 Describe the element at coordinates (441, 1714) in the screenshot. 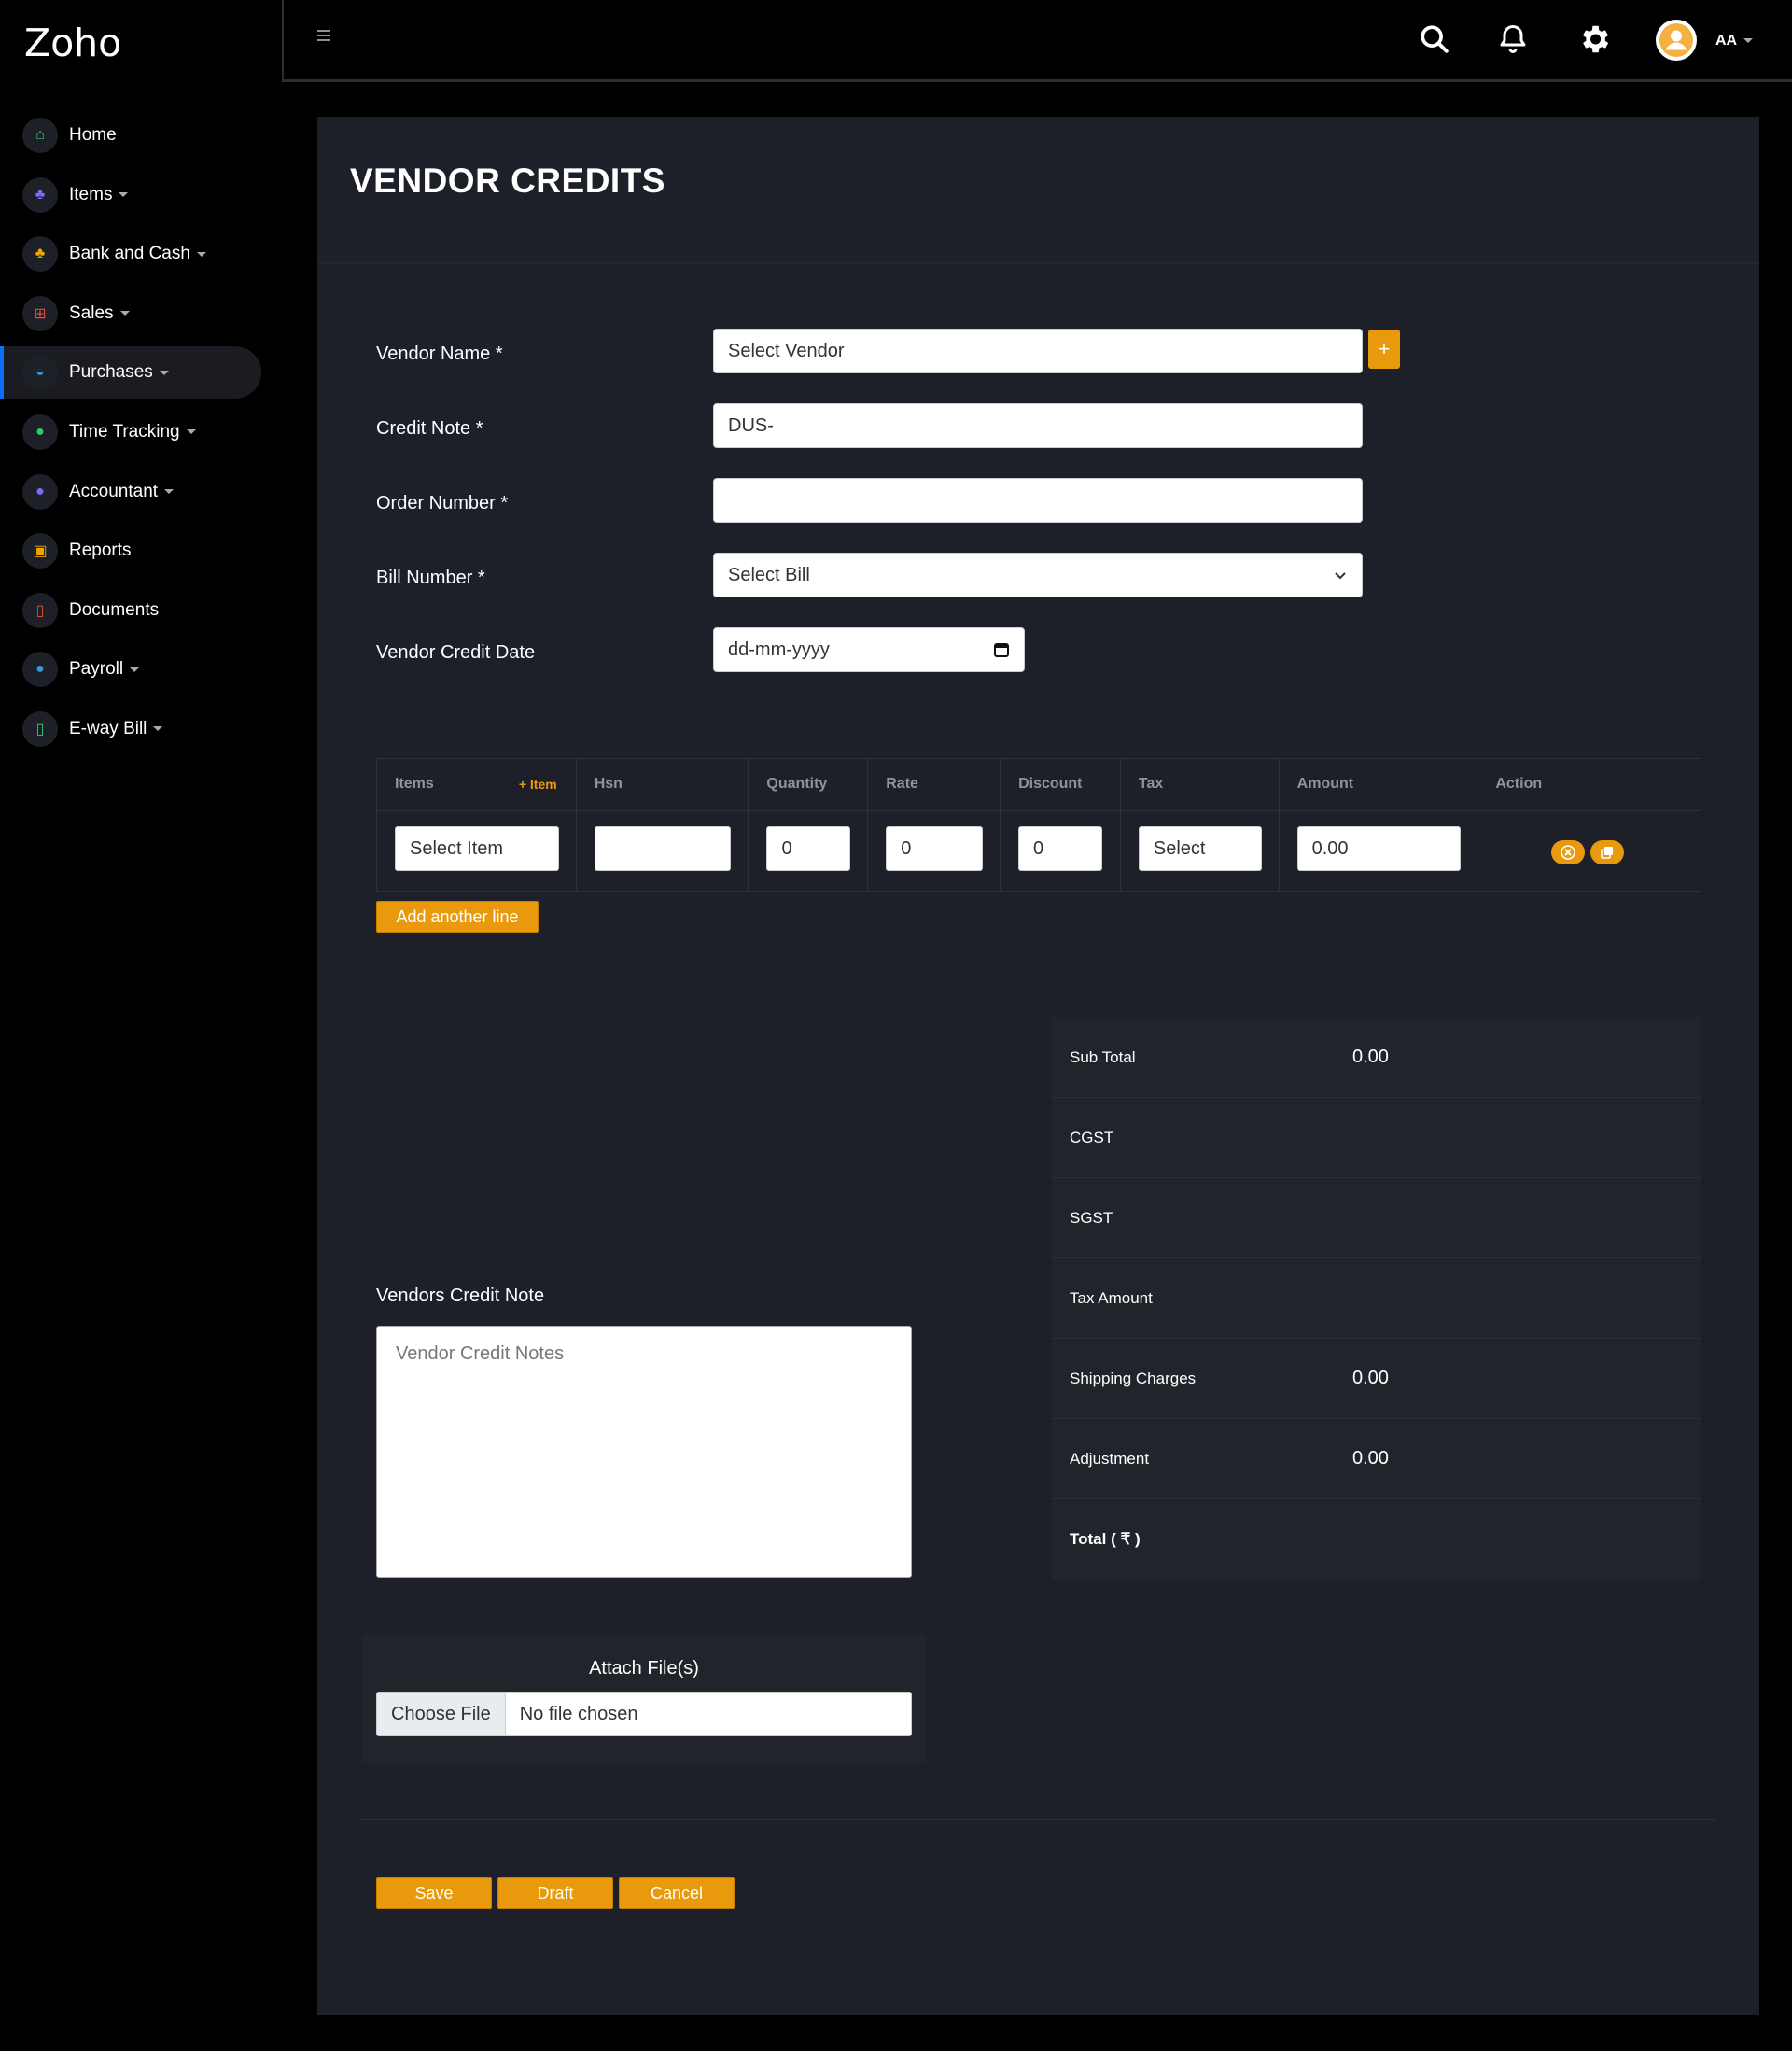

I see `choose-file-button: Choose File` at that location.